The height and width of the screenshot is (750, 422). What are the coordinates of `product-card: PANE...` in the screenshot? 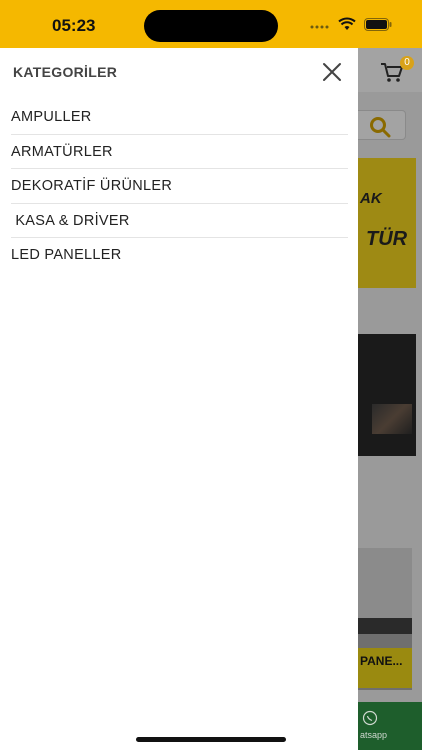 It's located at (385, 619).